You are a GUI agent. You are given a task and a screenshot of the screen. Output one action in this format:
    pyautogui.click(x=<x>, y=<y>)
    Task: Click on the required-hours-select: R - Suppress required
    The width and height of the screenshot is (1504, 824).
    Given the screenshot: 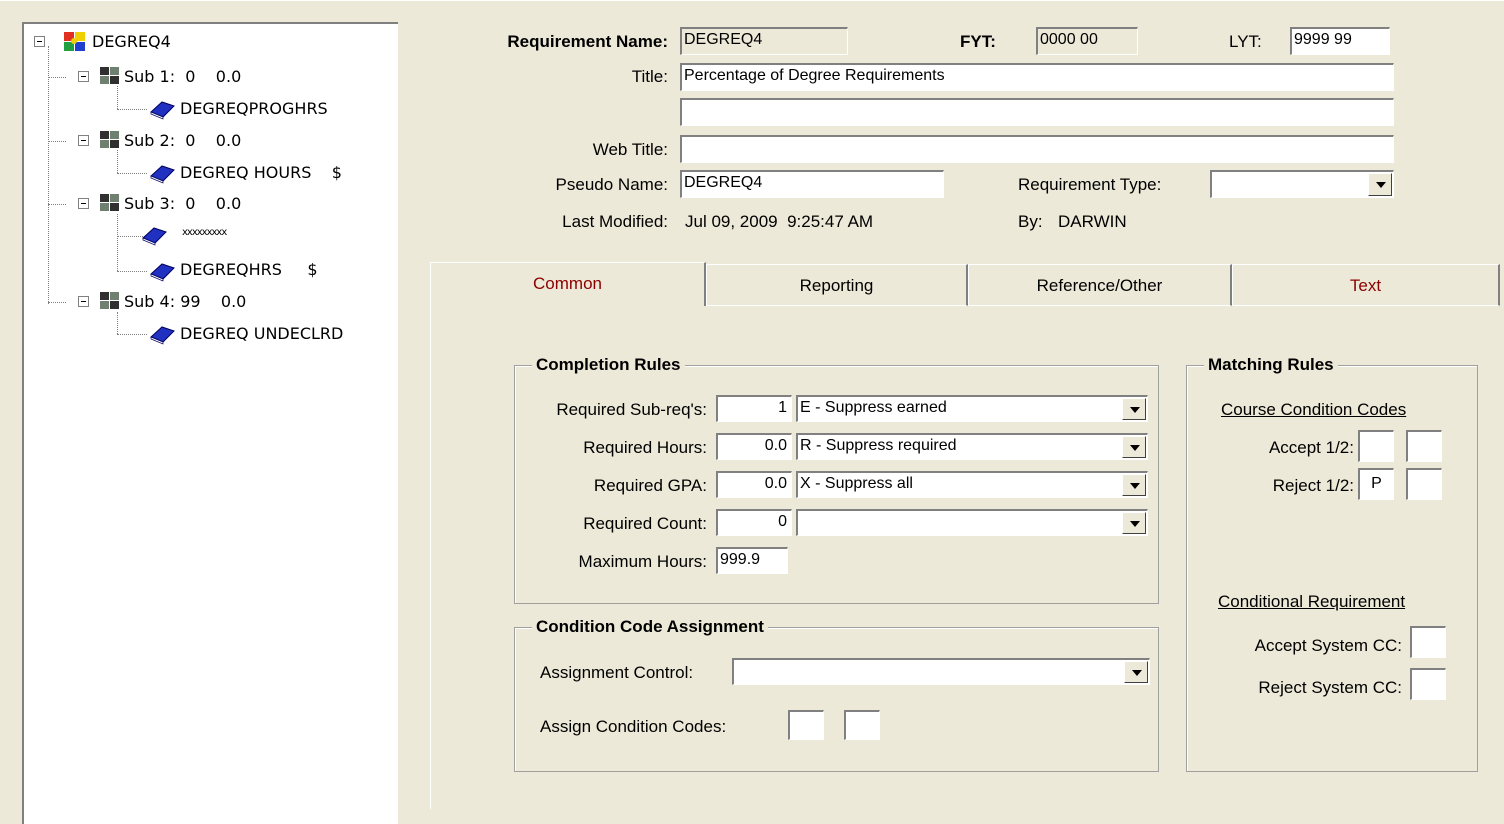 What is the action you would take?
    pyautogui.click(x=972, y=446)
    